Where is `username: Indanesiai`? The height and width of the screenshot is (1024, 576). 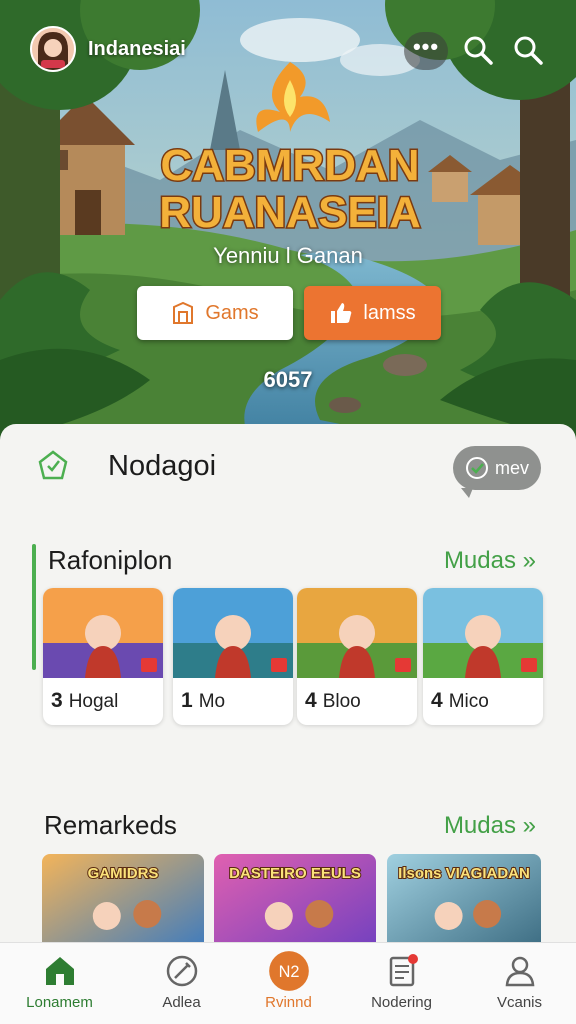 username: Indanesiai is located at coordinates (137, 49).